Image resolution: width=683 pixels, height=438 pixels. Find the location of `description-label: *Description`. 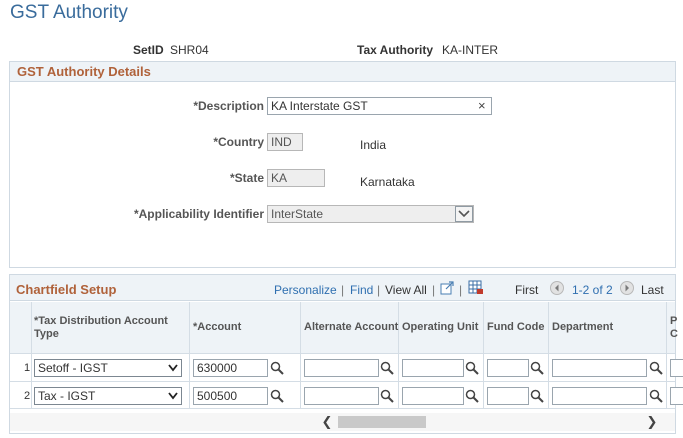

description-label: *Description is located at coordinates (228, 106).